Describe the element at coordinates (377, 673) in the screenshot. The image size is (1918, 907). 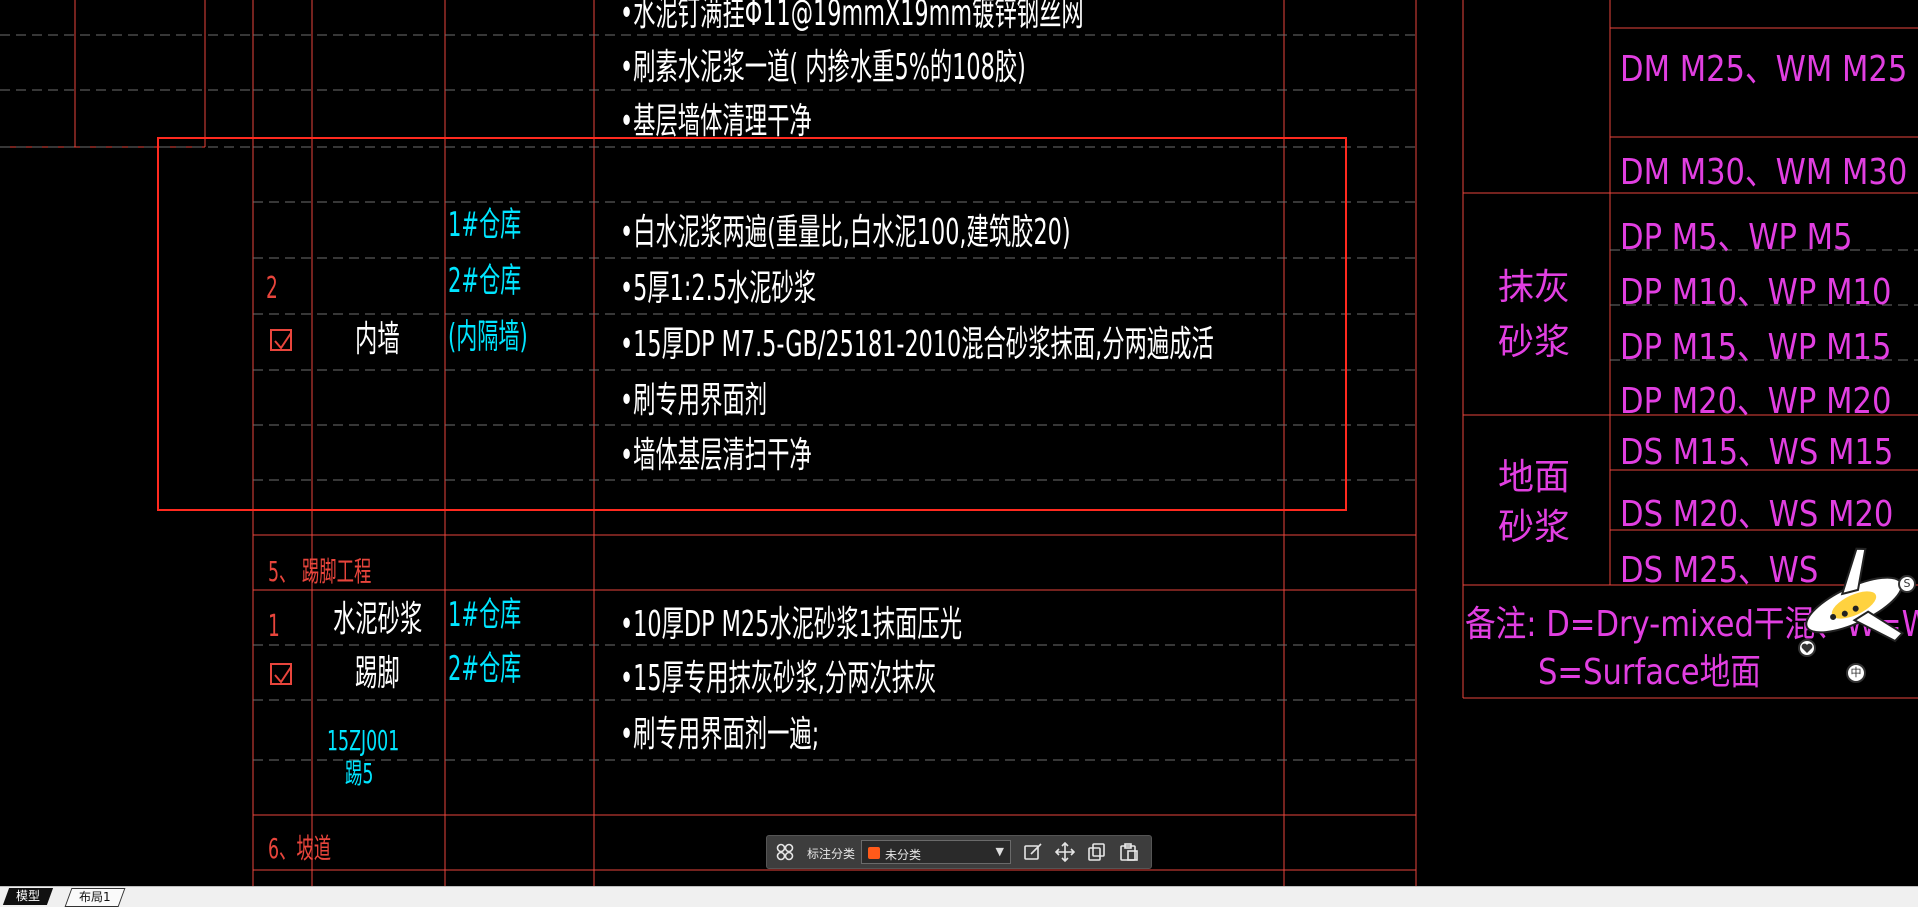
I see `skirting-name-line2: 踢脚` at that location.